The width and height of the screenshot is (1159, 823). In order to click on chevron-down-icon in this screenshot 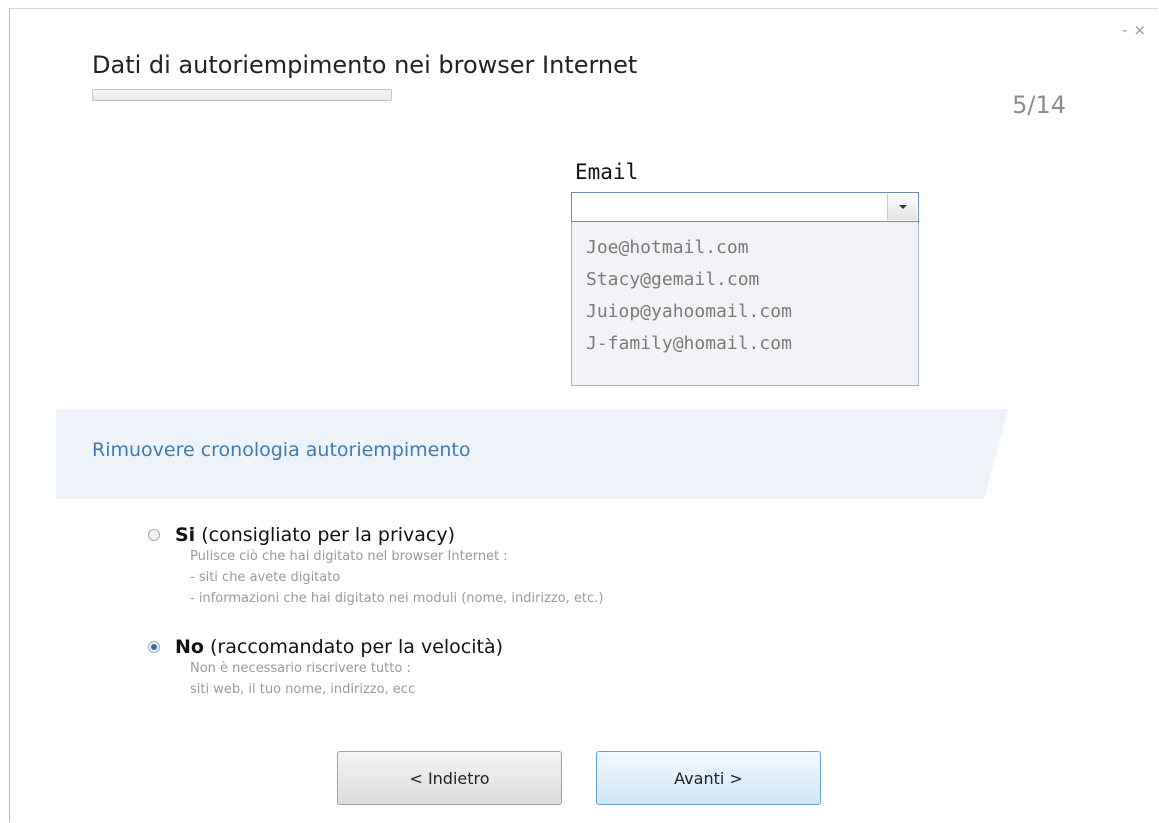, I will do `click(902, 207)`.